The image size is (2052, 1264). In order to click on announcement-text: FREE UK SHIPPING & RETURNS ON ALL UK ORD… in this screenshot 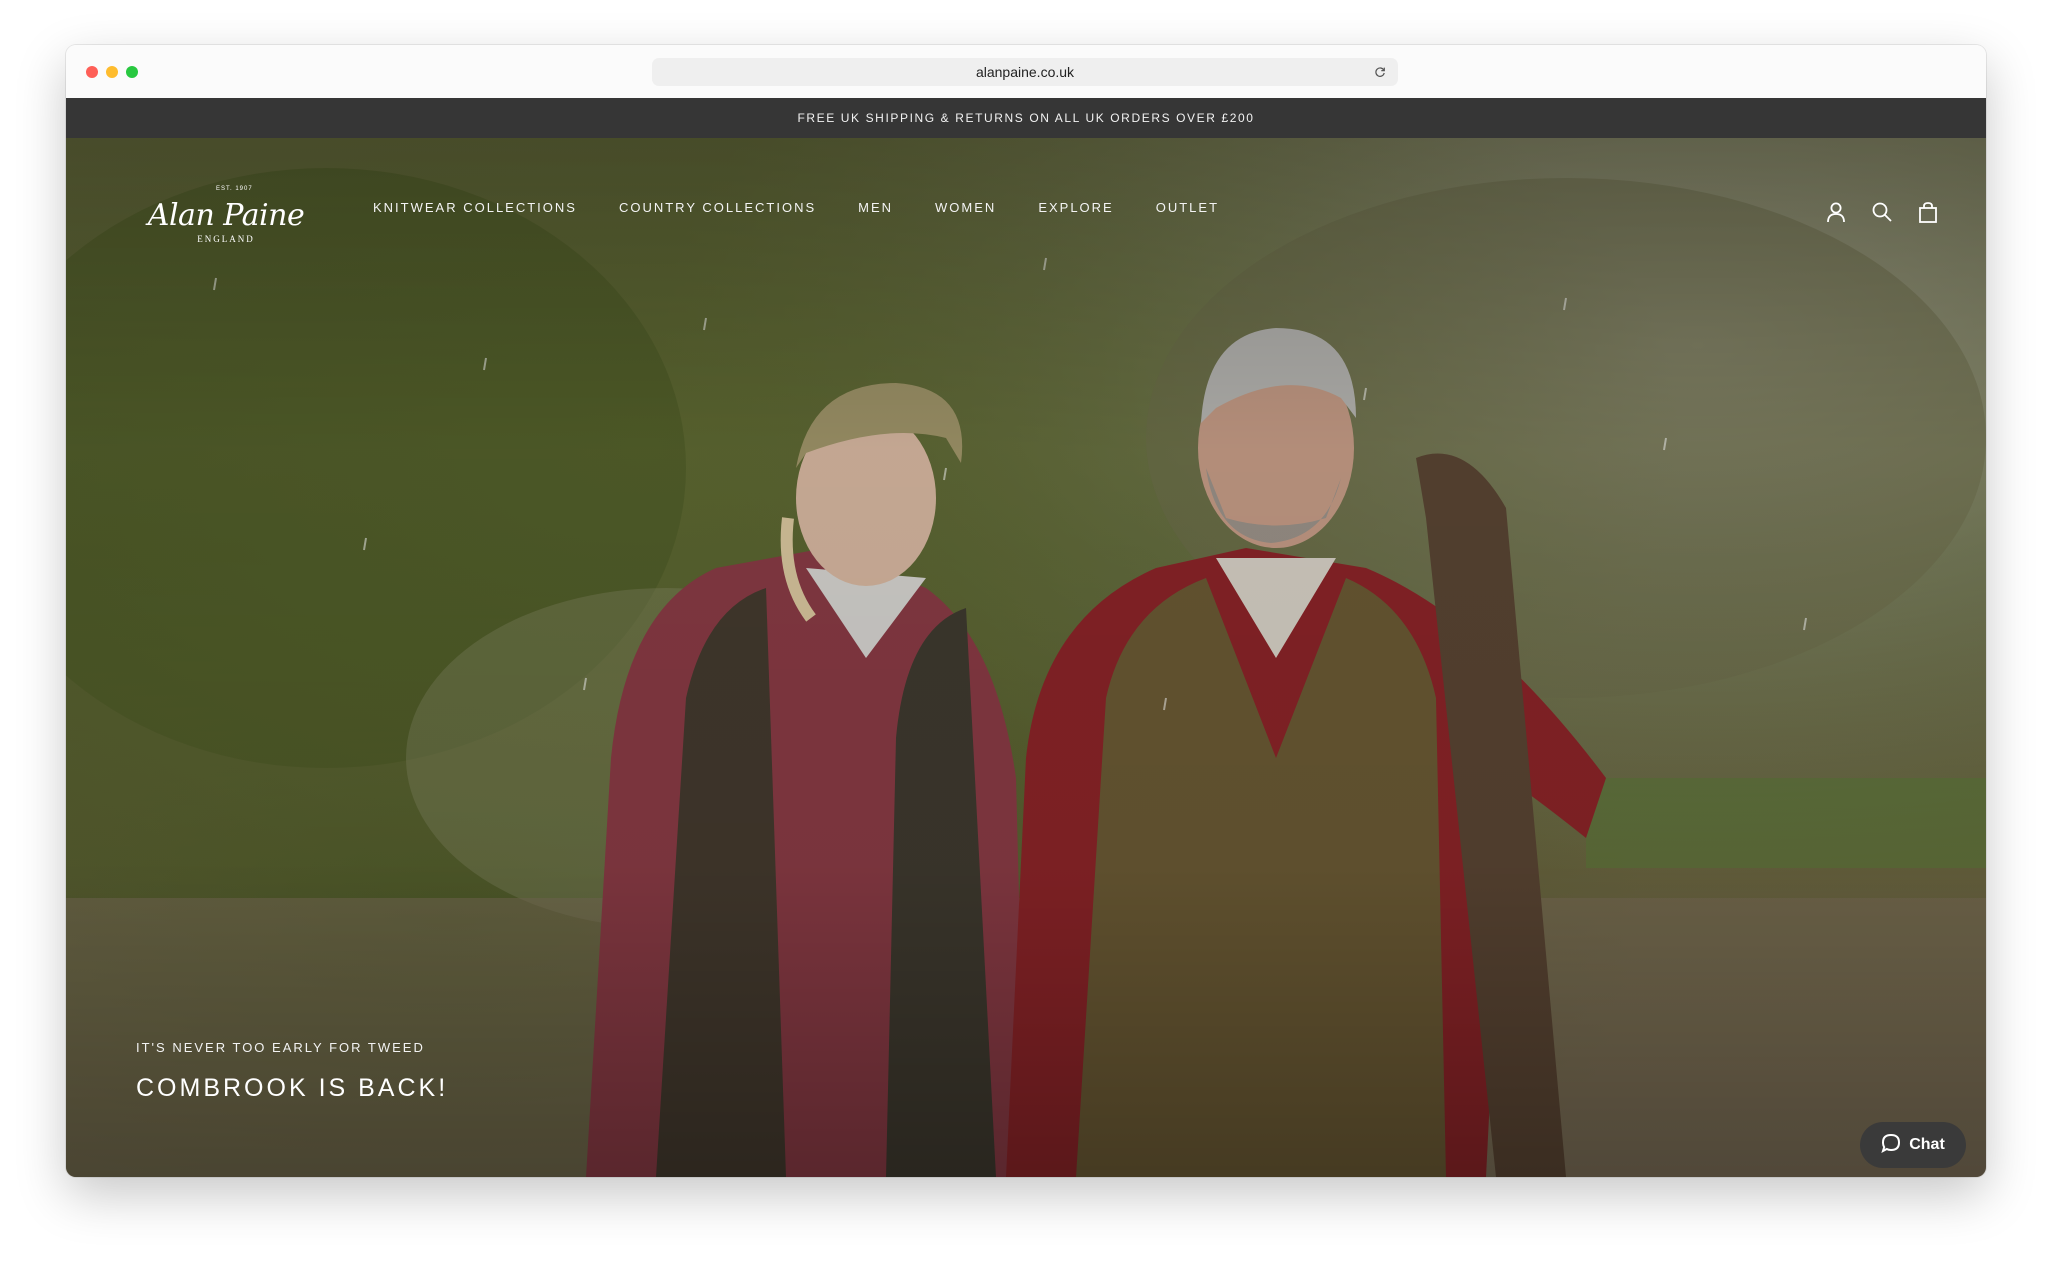, I will do `click(1026, 118)`.